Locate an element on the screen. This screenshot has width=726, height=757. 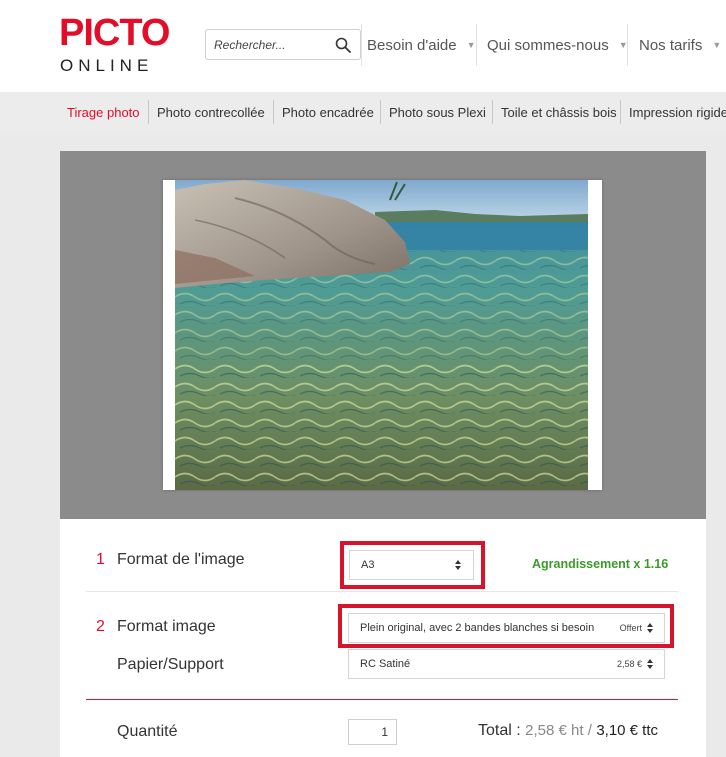
logo-brand-text: PICTO is located at coordinates (114, 33).